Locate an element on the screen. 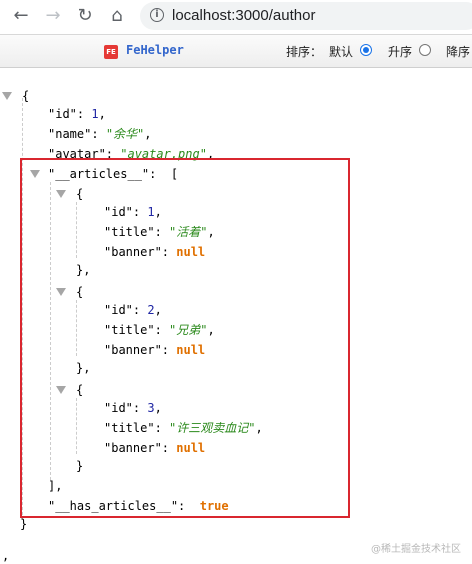 This screenshot has height=564, width=472. json-string: "余华" is located at coordinates (125, 134).